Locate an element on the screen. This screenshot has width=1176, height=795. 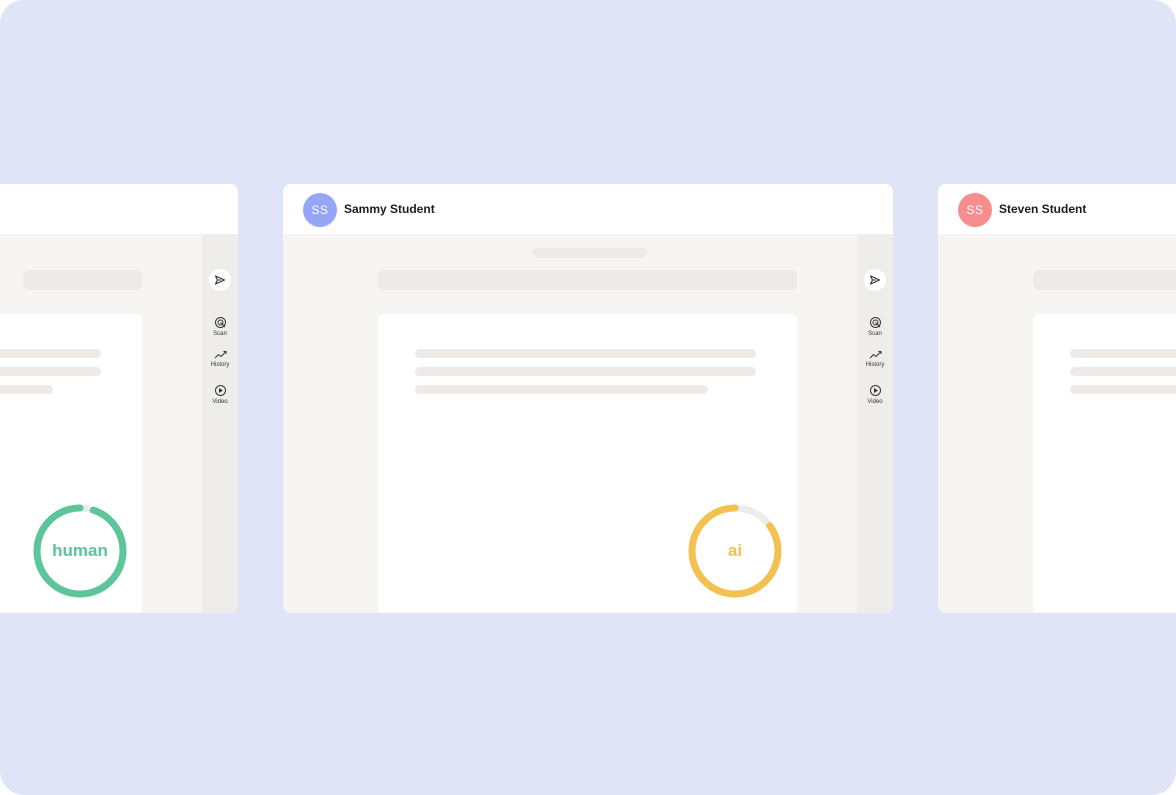
detection-result-ring: ai is located at coordinates (735, 551).